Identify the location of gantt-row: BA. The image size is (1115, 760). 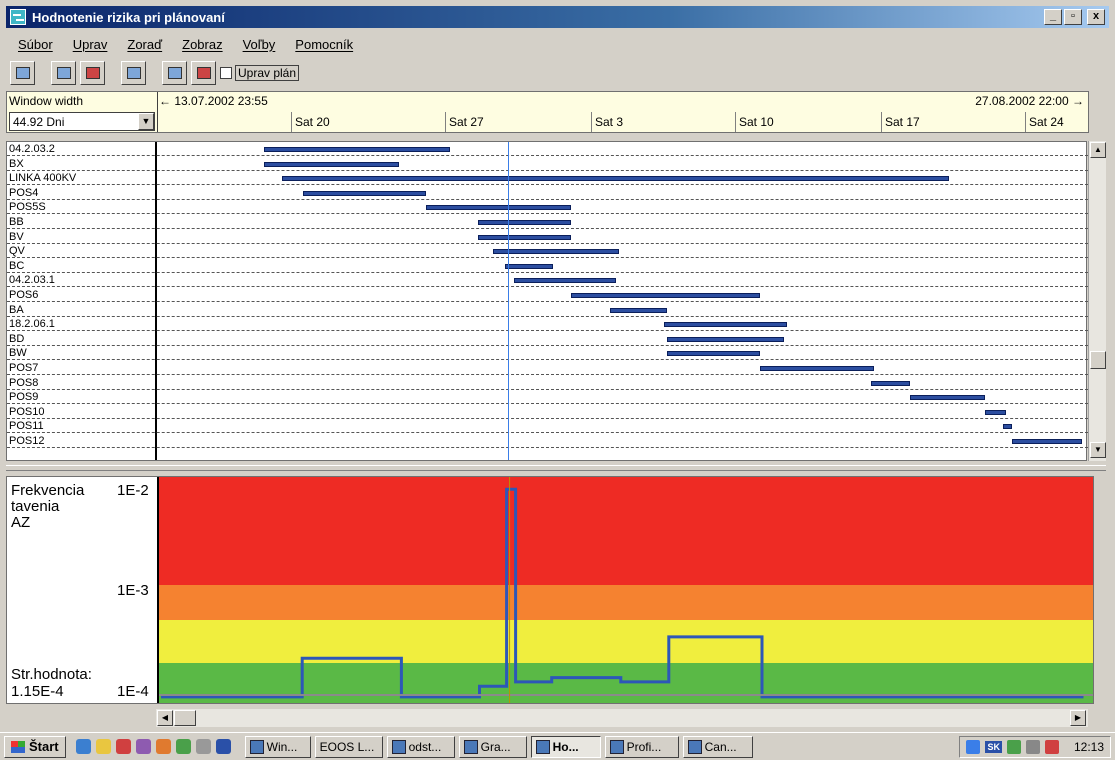
(547, 310).